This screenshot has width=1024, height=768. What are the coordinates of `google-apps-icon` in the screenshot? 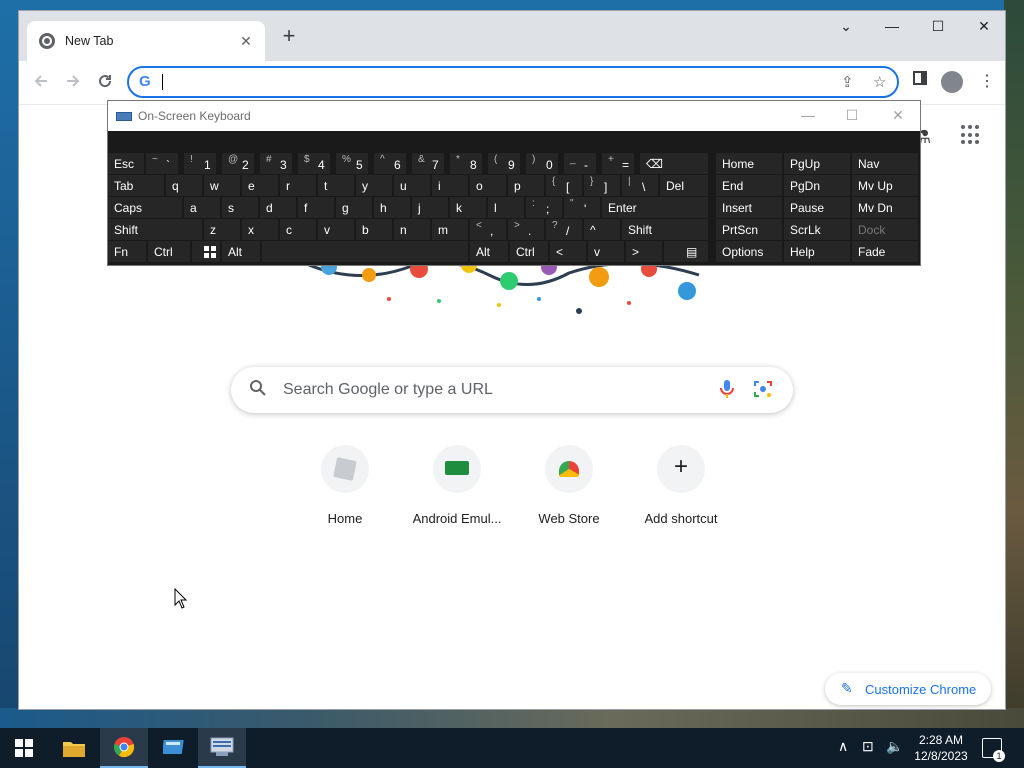 It's located at (971, 135).